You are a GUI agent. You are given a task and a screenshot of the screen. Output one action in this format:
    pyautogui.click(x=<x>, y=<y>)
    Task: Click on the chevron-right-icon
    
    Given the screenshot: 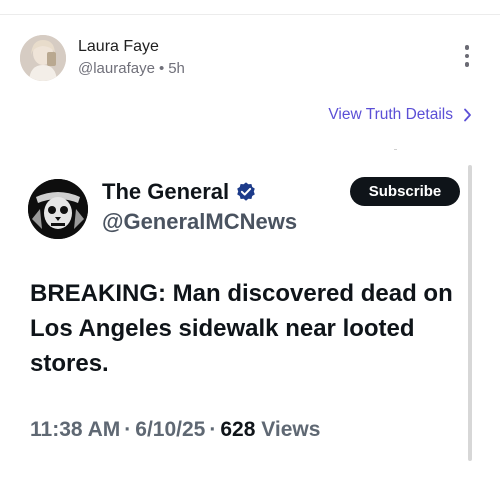 What is the action you would take?
    pyautogui.click(x=467, y=115)
    